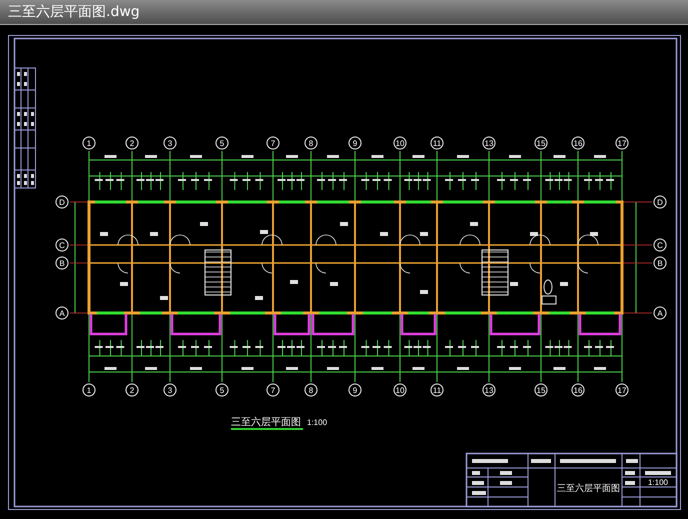 The width and height of the screenshot is (688, 519). I want to click on title-block-drawing-name: 三至六层平面图, so click(588, 489).